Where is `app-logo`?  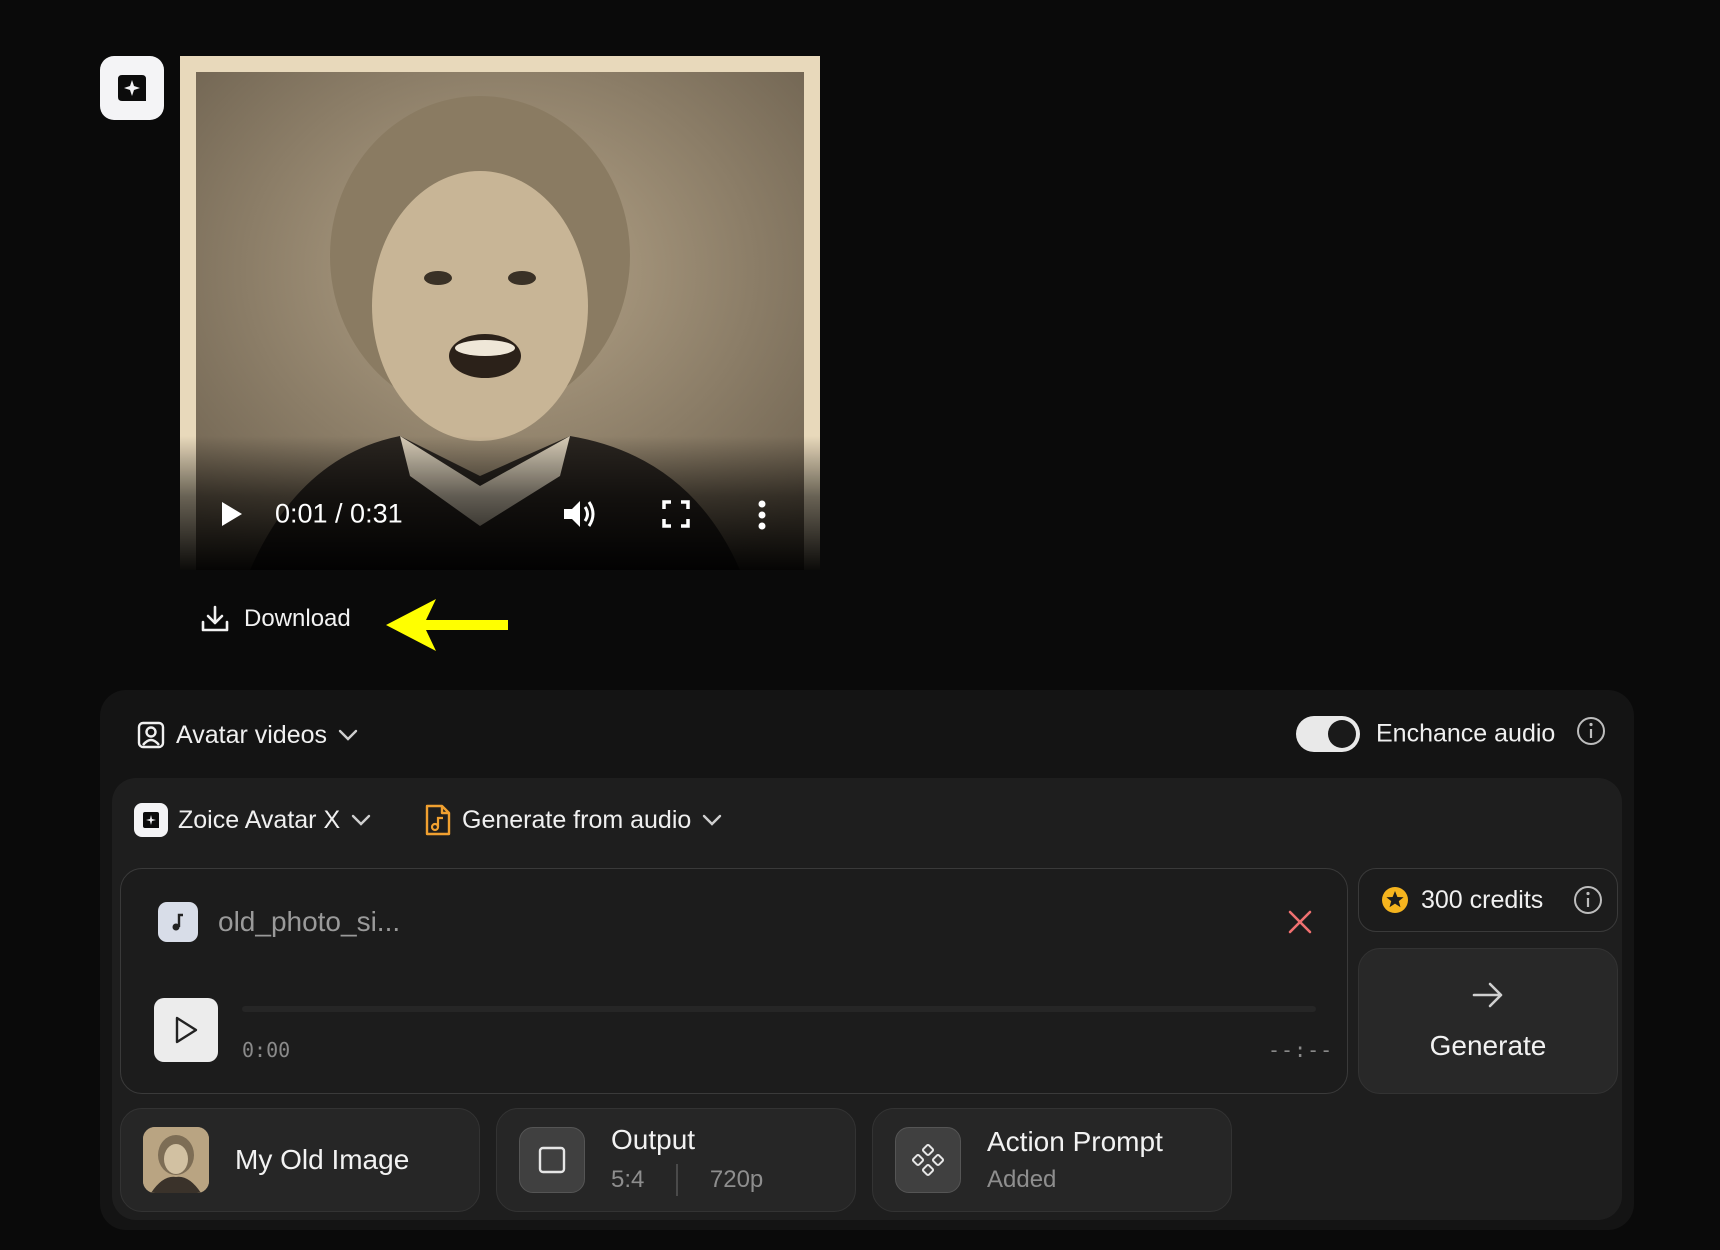
app-logo is located at coordinates (132, 88).